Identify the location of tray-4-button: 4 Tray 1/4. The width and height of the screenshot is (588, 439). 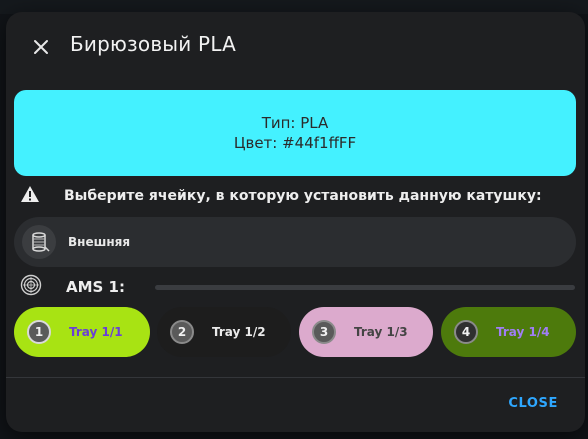
(508, 332).